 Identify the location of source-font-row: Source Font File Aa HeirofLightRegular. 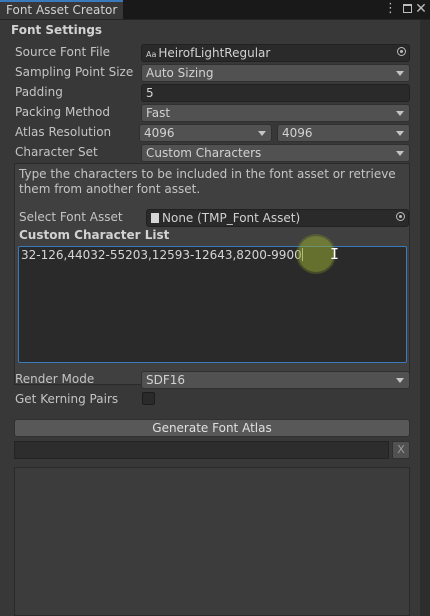
(210, 53).